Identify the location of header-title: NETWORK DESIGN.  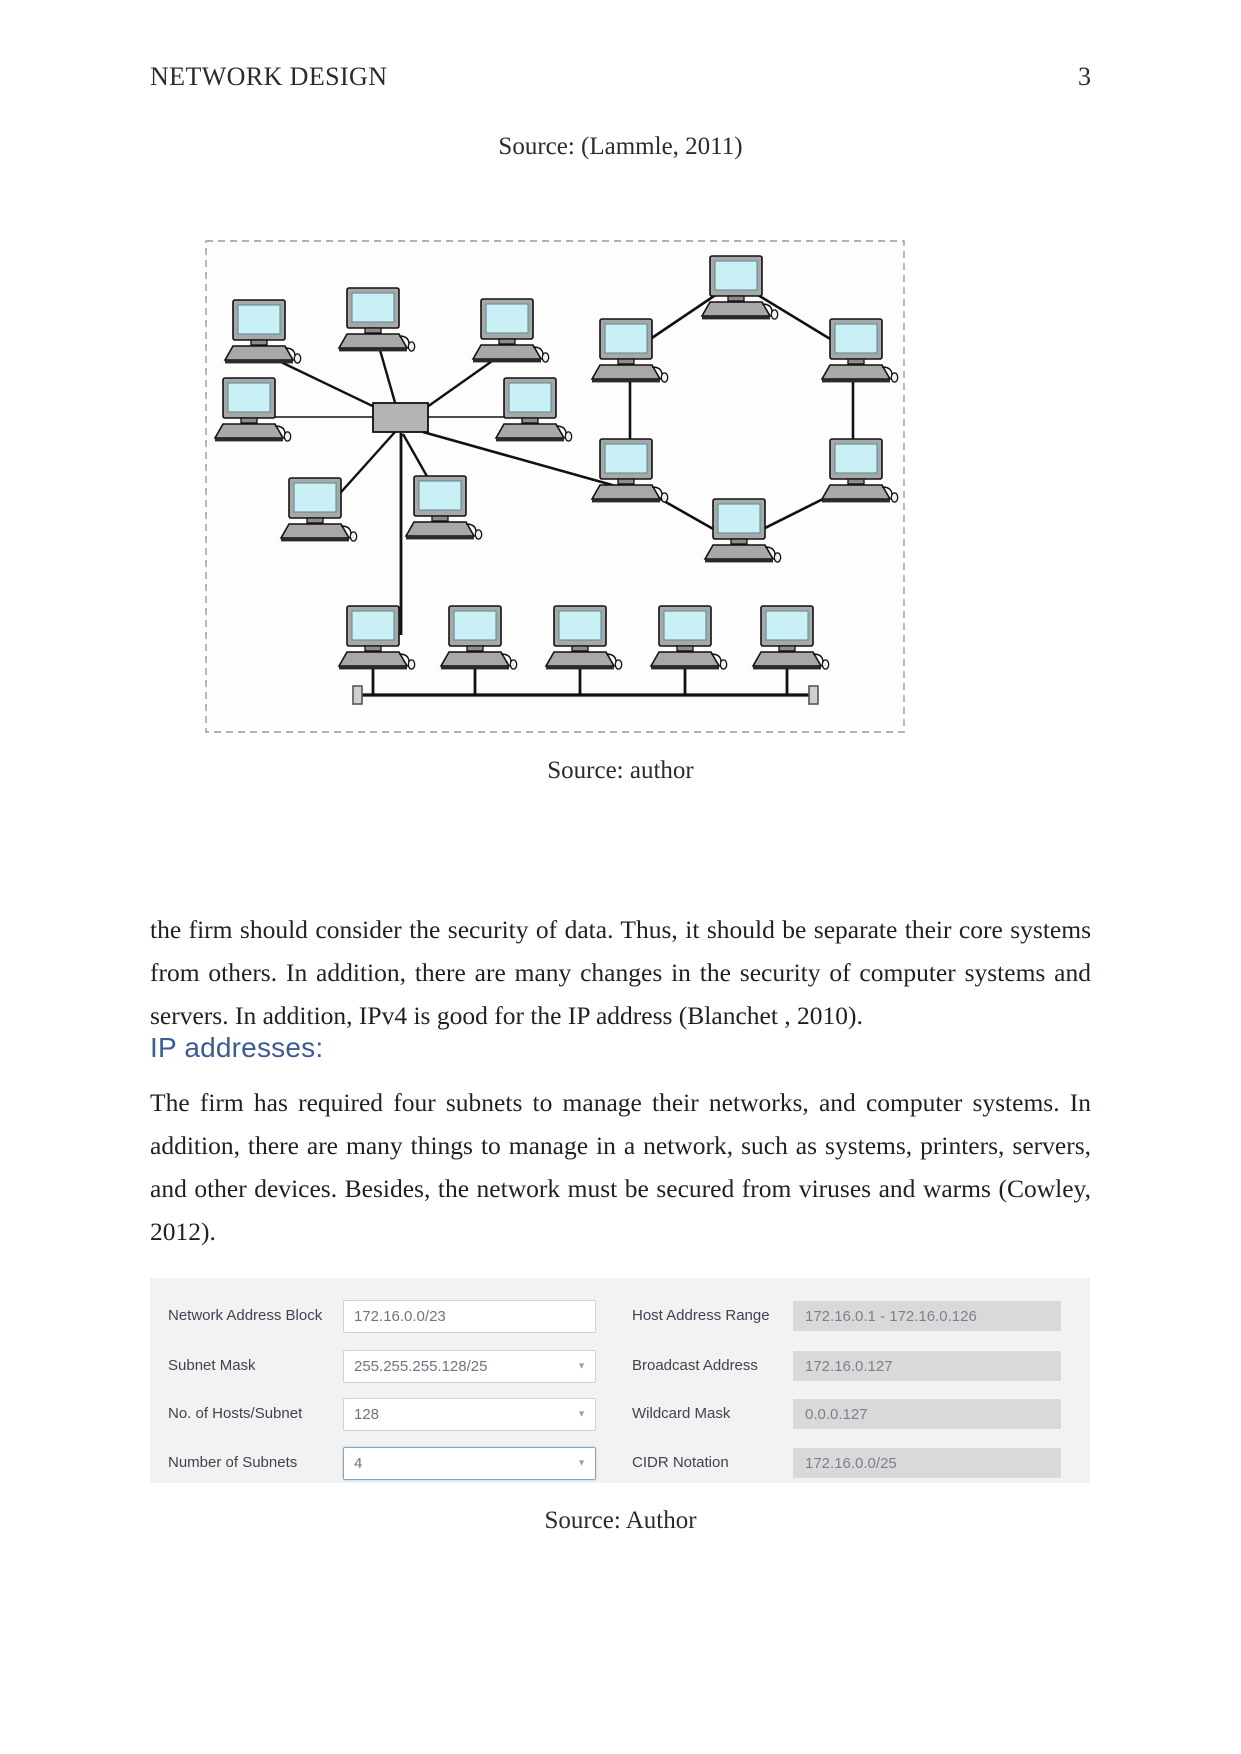
(269, 76).